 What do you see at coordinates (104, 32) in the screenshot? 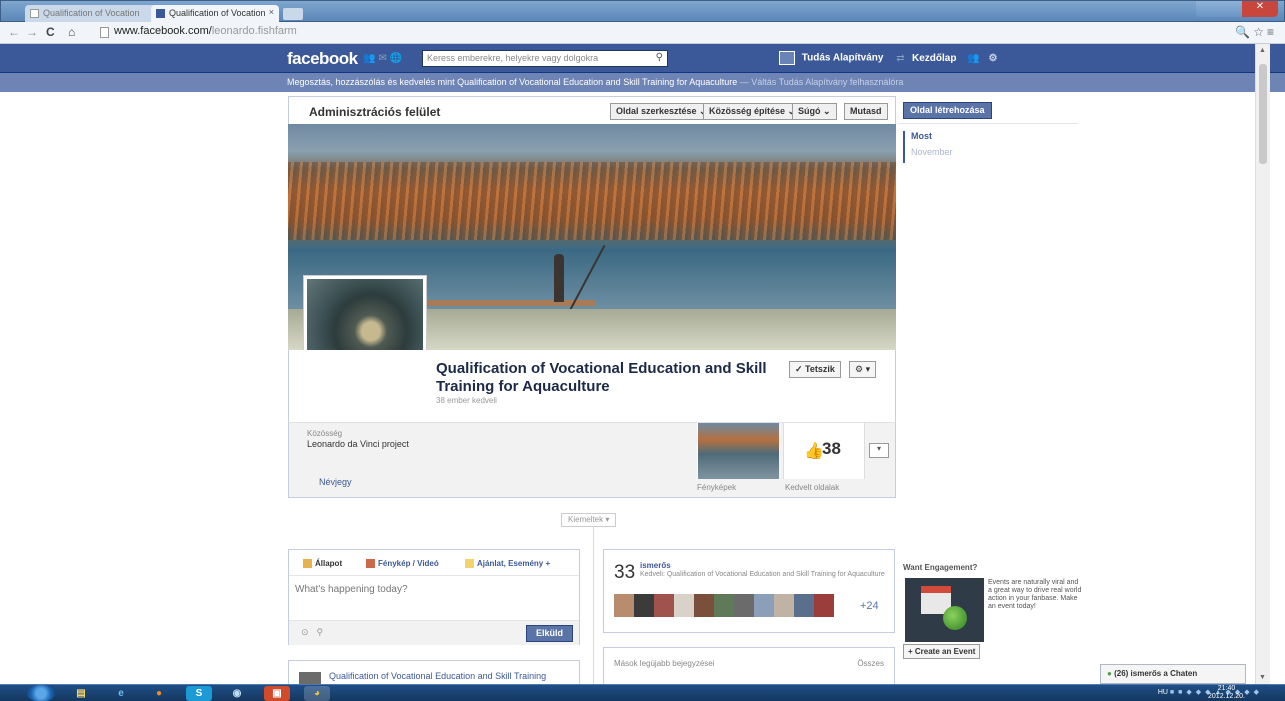
I see `page-icon` at bounding box center [104, 32].